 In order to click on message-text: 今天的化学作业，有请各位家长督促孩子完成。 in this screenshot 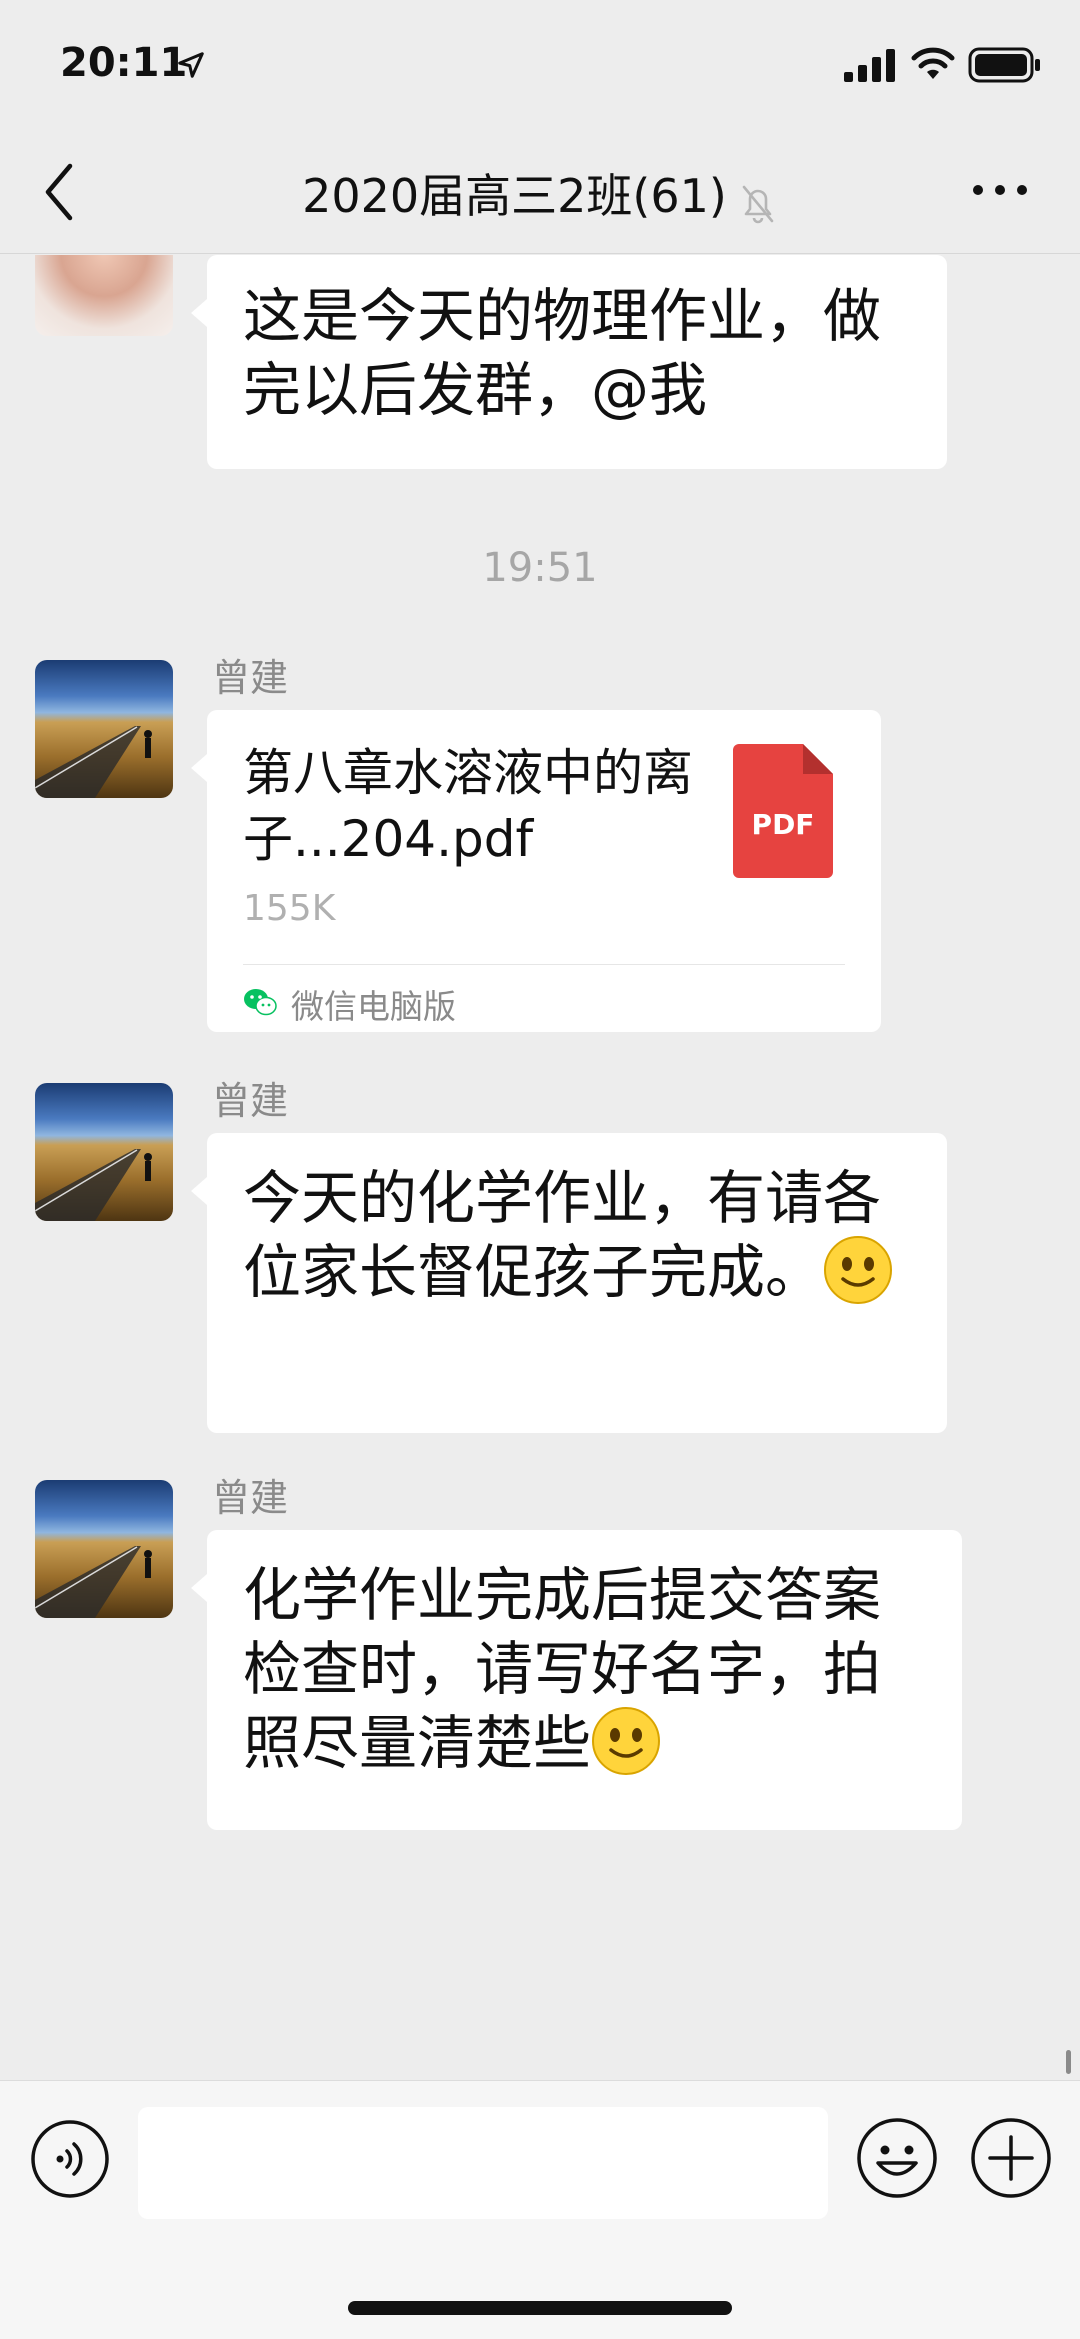, I will do `click(577, 1234)`.